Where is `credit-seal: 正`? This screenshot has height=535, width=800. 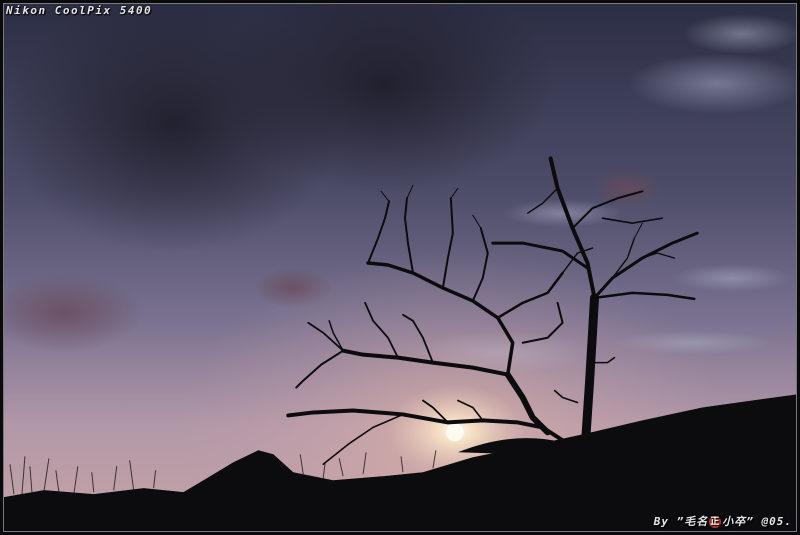
credit-seal: 正 is located at coordinates (715, 522).